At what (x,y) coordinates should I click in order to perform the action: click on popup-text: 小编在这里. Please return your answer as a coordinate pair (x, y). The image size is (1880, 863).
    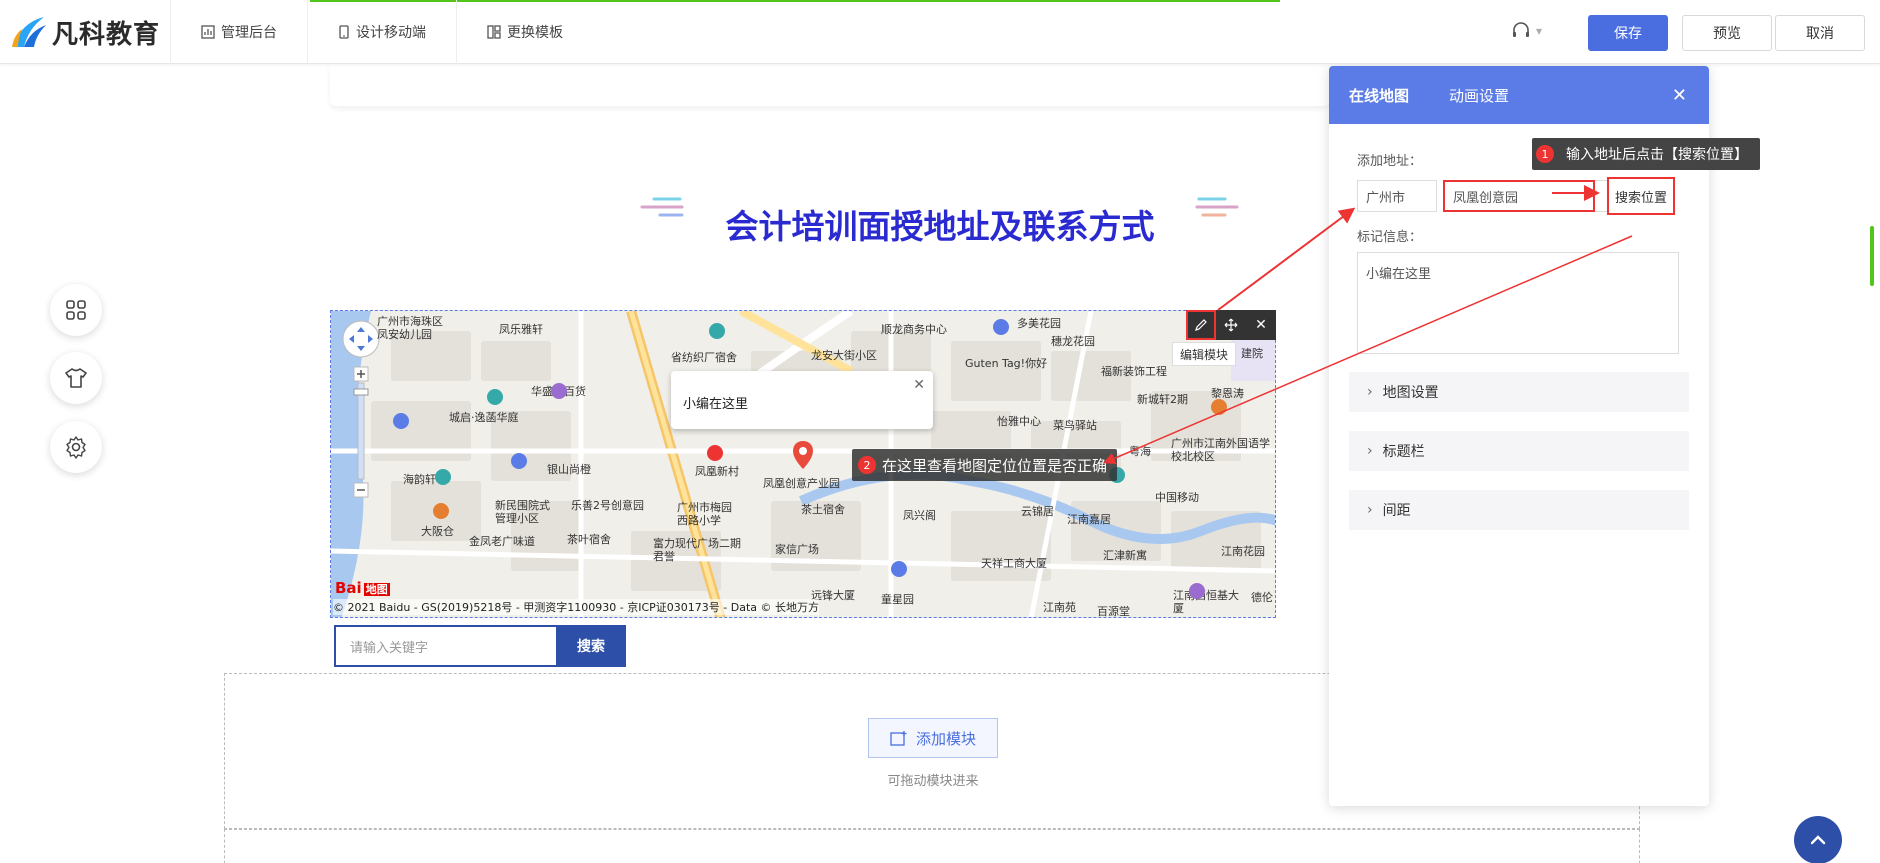
    Looking at the image, I should click on (716, 404).